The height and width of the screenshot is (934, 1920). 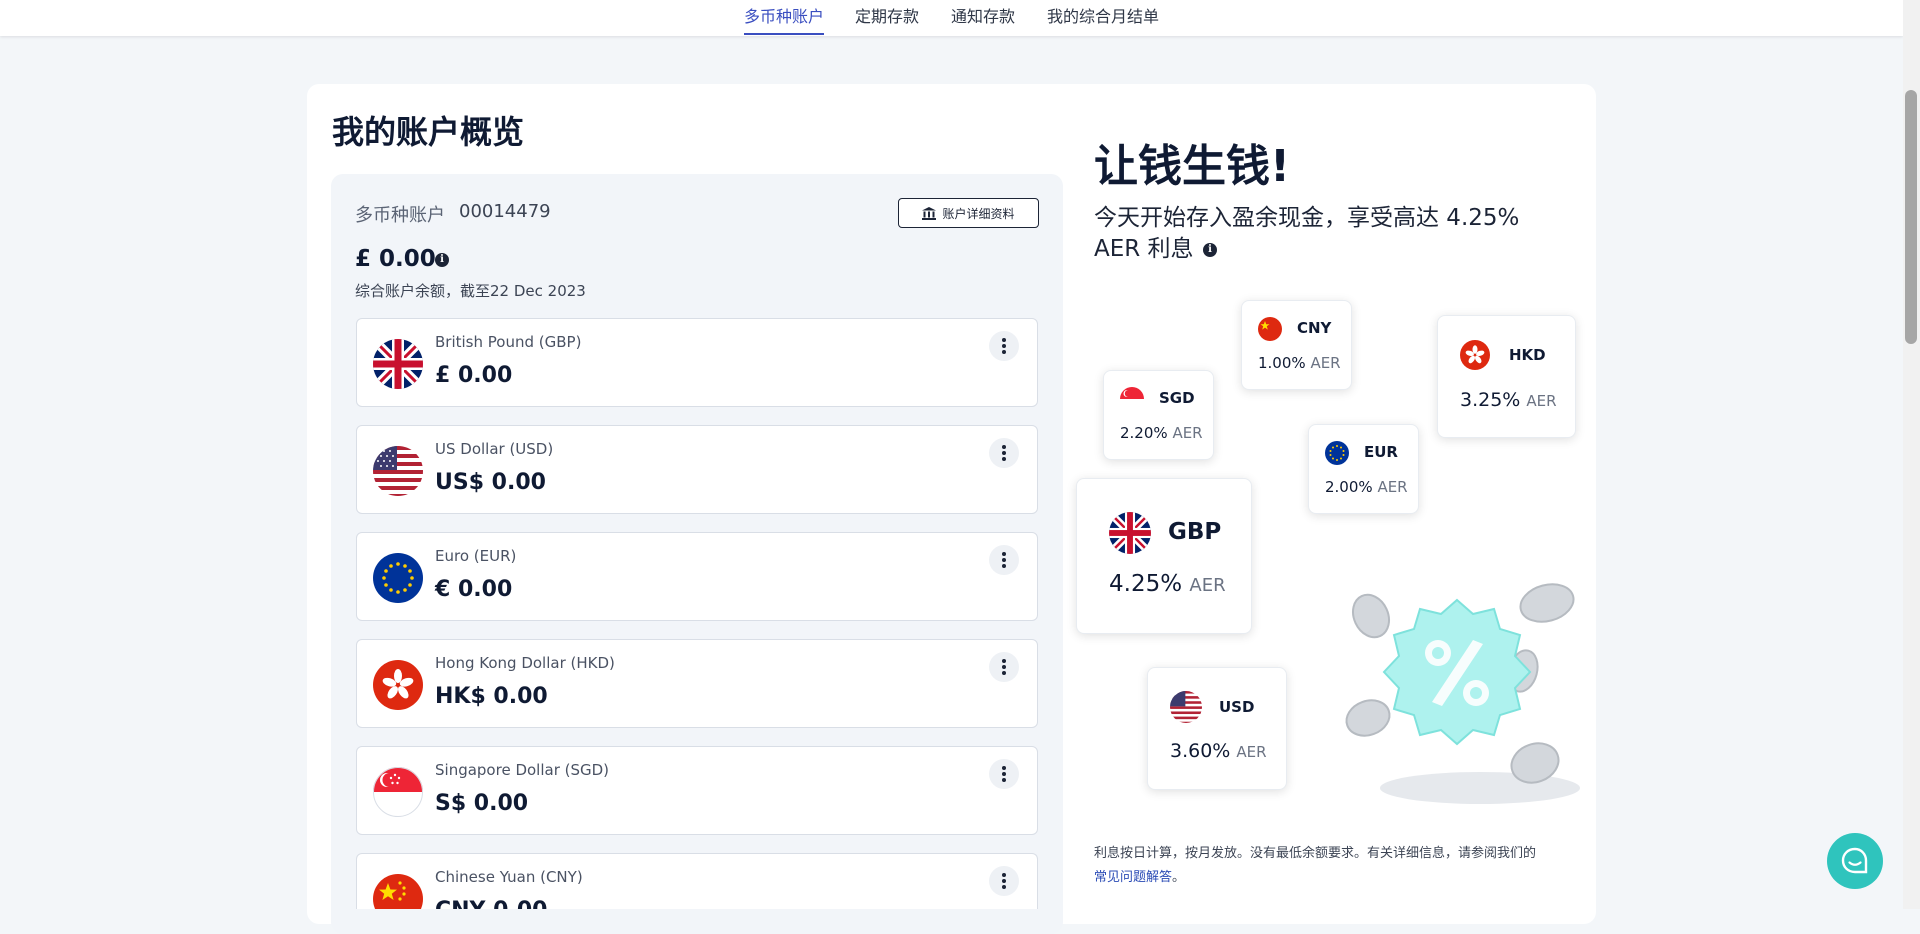 I want to click on balance-note: 综合账户余额，截至22 Dec 2023, so click(x=470, y=291).